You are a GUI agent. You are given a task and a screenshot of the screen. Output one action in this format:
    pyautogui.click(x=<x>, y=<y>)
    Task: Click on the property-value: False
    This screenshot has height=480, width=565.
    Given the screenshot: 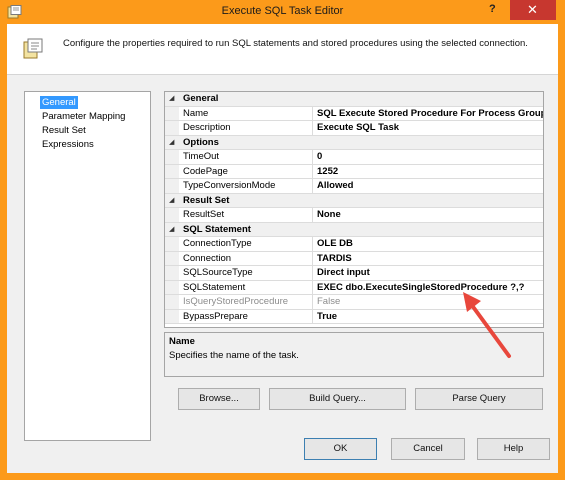 What is the action you would take?
    pyautogui.click(x=329, y=301)
    